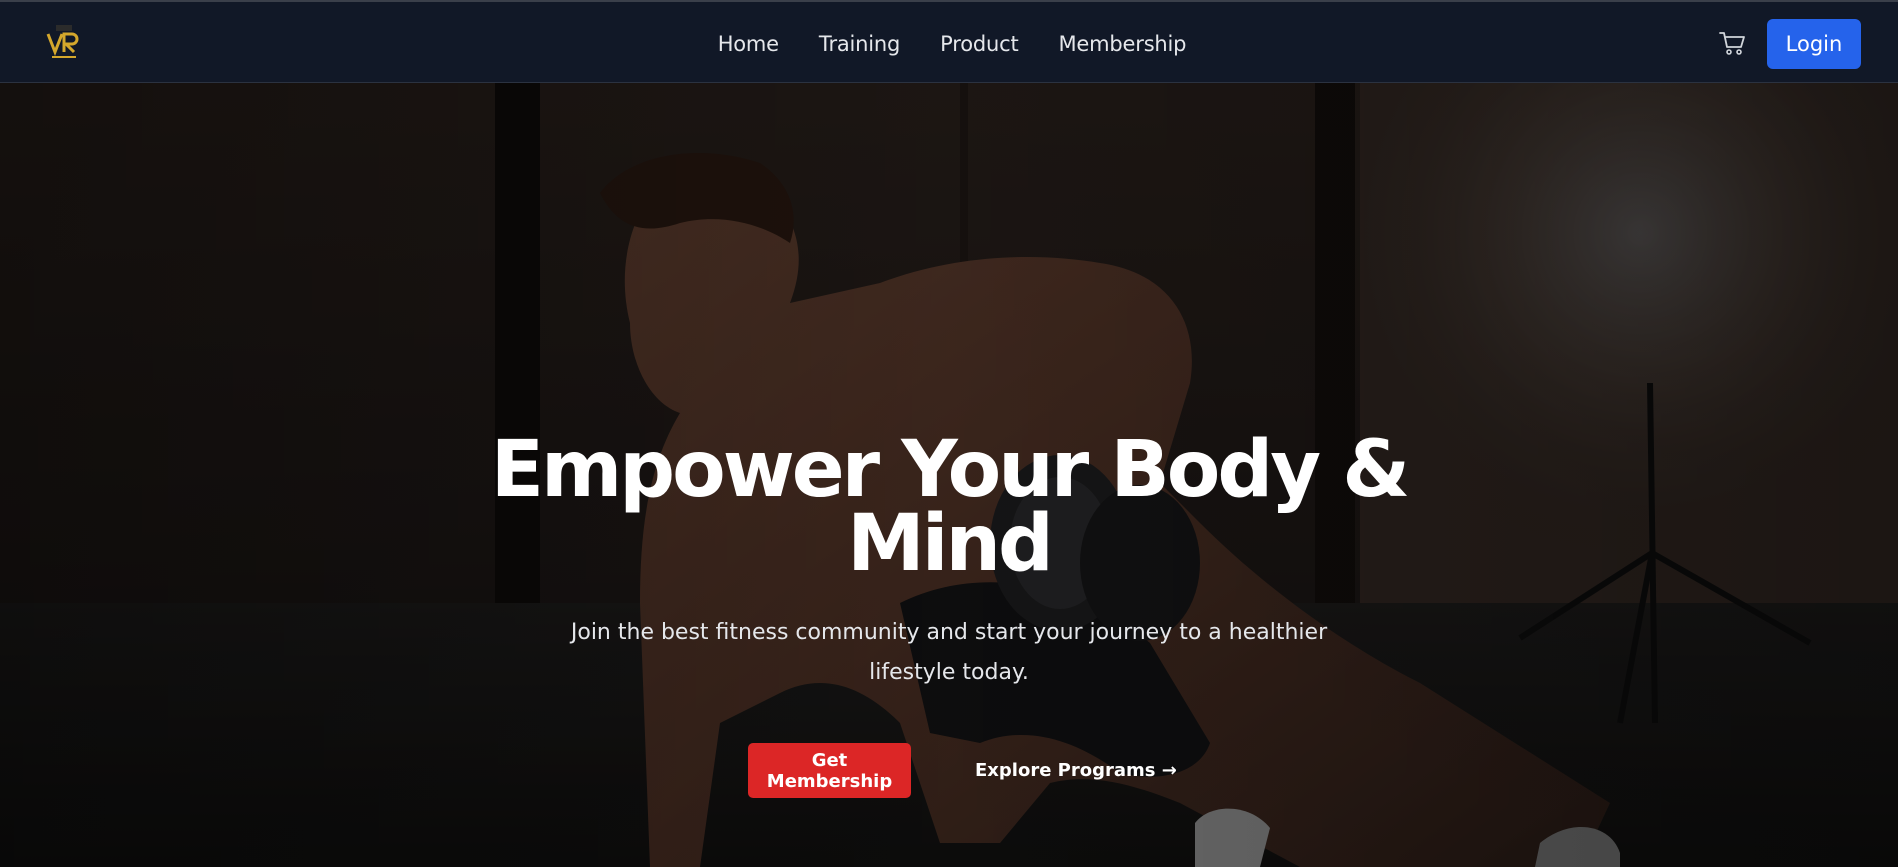 The image size is (1898, 867). What do you see at coordinates (1123, 44) in the screenshot?
I see `nav-membership: Membership` at bounding box center [1123, 44].